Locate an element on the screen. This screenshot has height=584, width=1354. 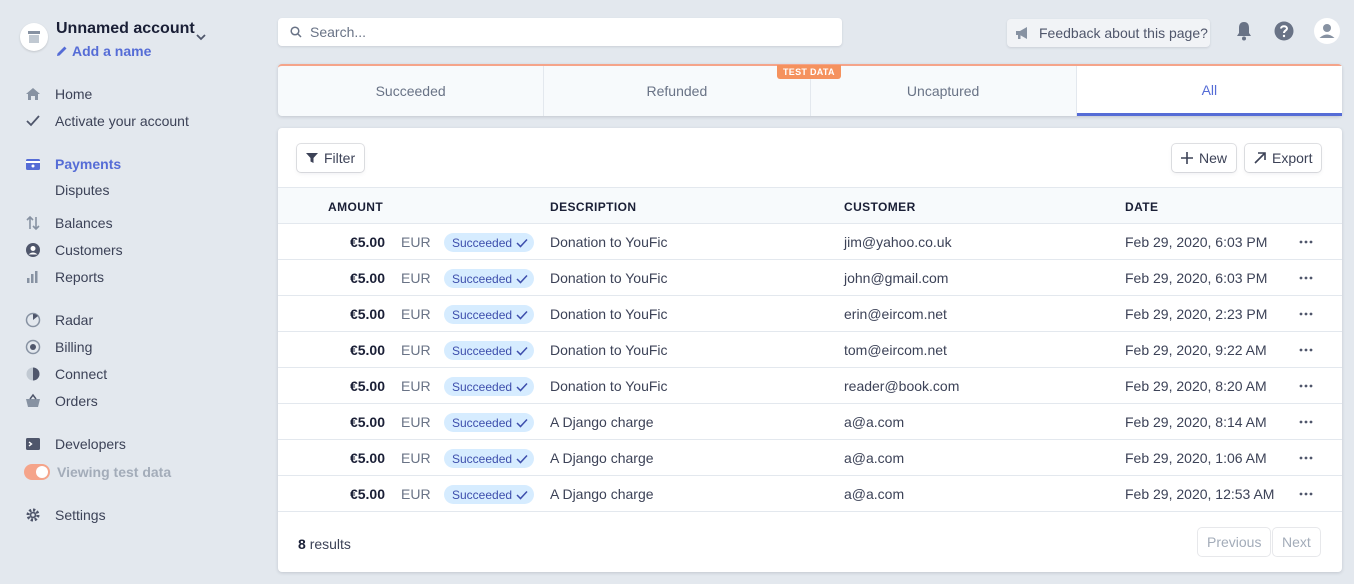
account-name: Unnamed account is located at coordinates (125, 28).